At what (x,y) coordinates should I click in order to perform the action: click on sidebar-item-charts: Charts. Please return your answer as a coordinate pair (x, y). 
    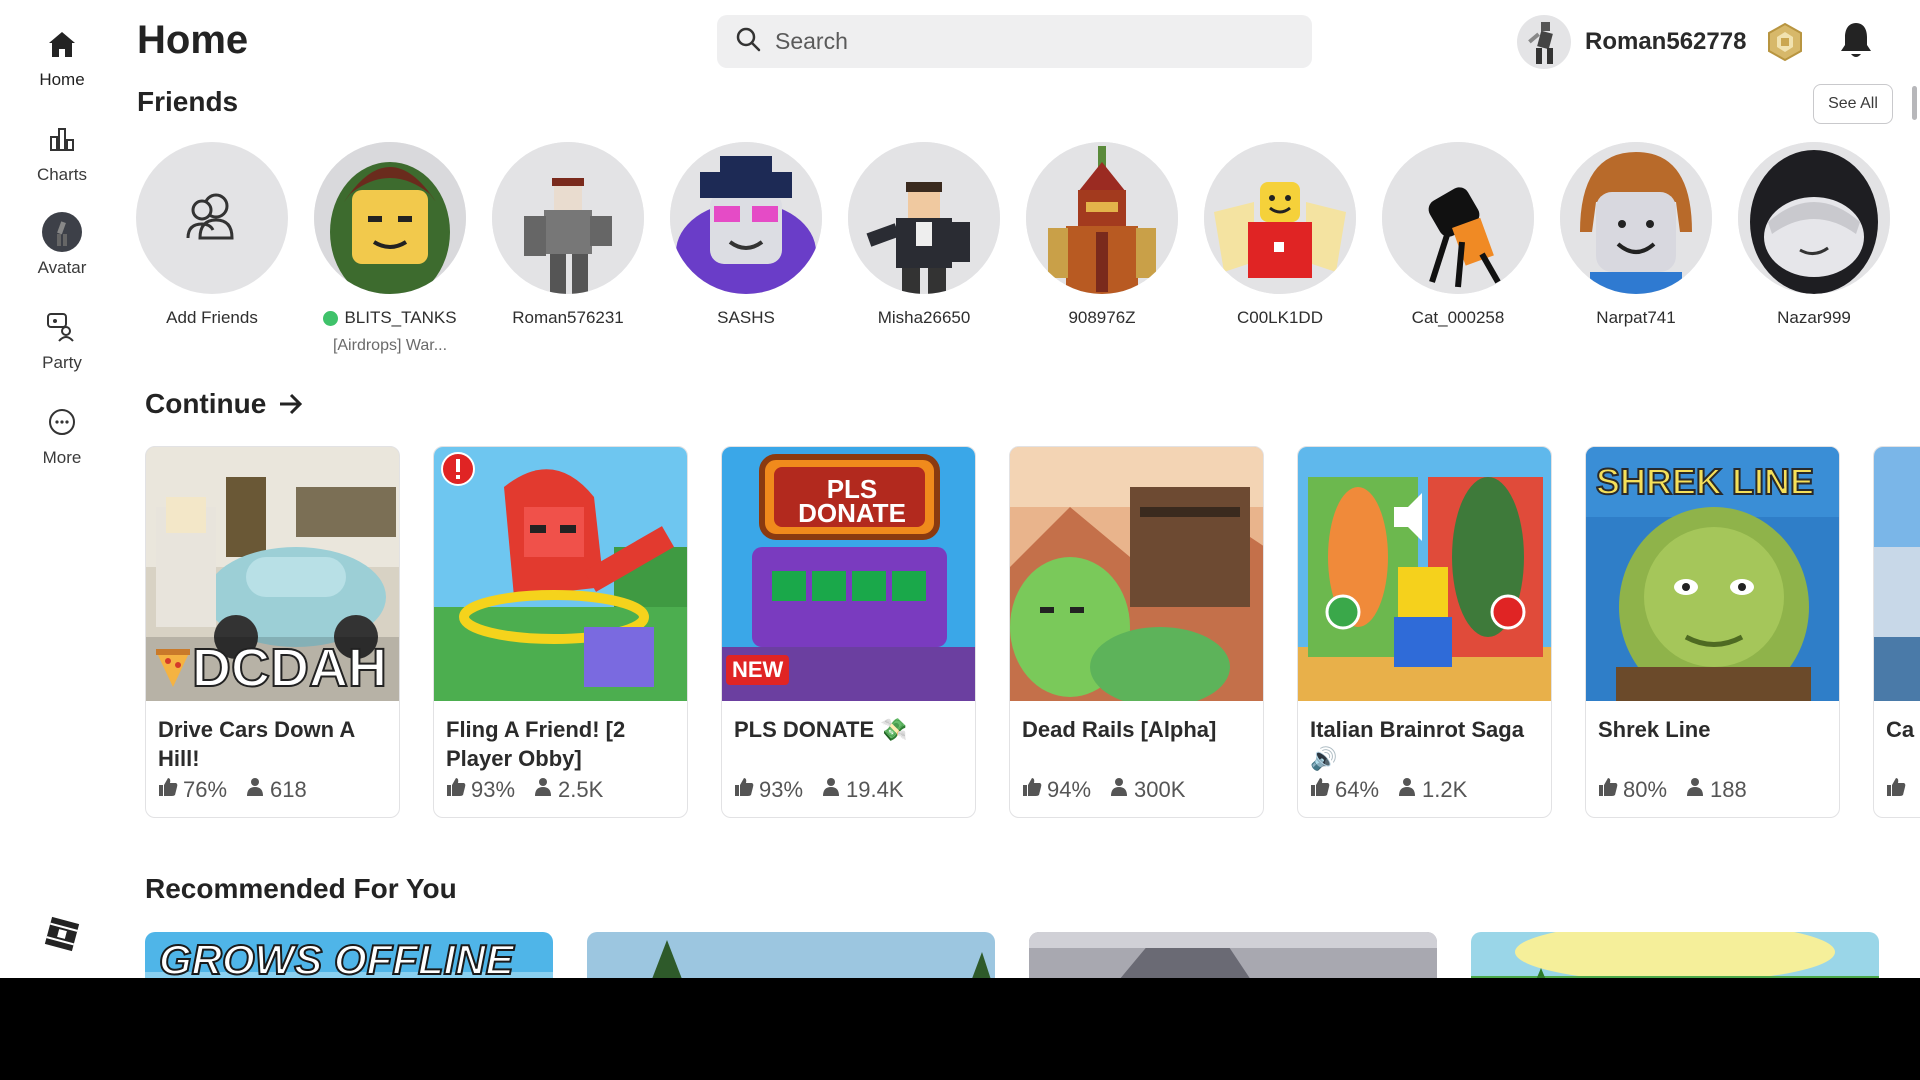
    Looking at the image, I should click on (62, 159).